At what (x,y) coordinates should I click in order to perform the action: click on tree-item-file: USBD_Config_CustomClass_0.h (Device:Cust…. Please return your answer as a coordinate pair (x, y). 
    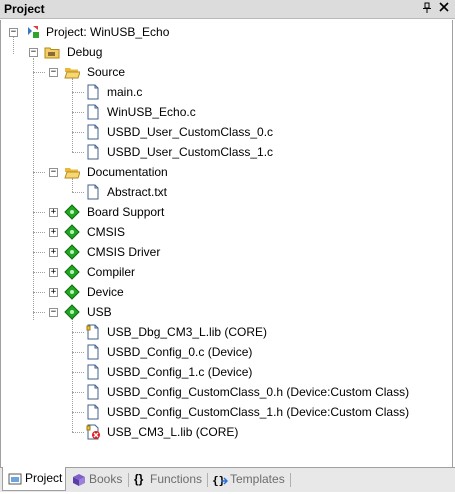
    Looking at the image, I should click on (221, 392).